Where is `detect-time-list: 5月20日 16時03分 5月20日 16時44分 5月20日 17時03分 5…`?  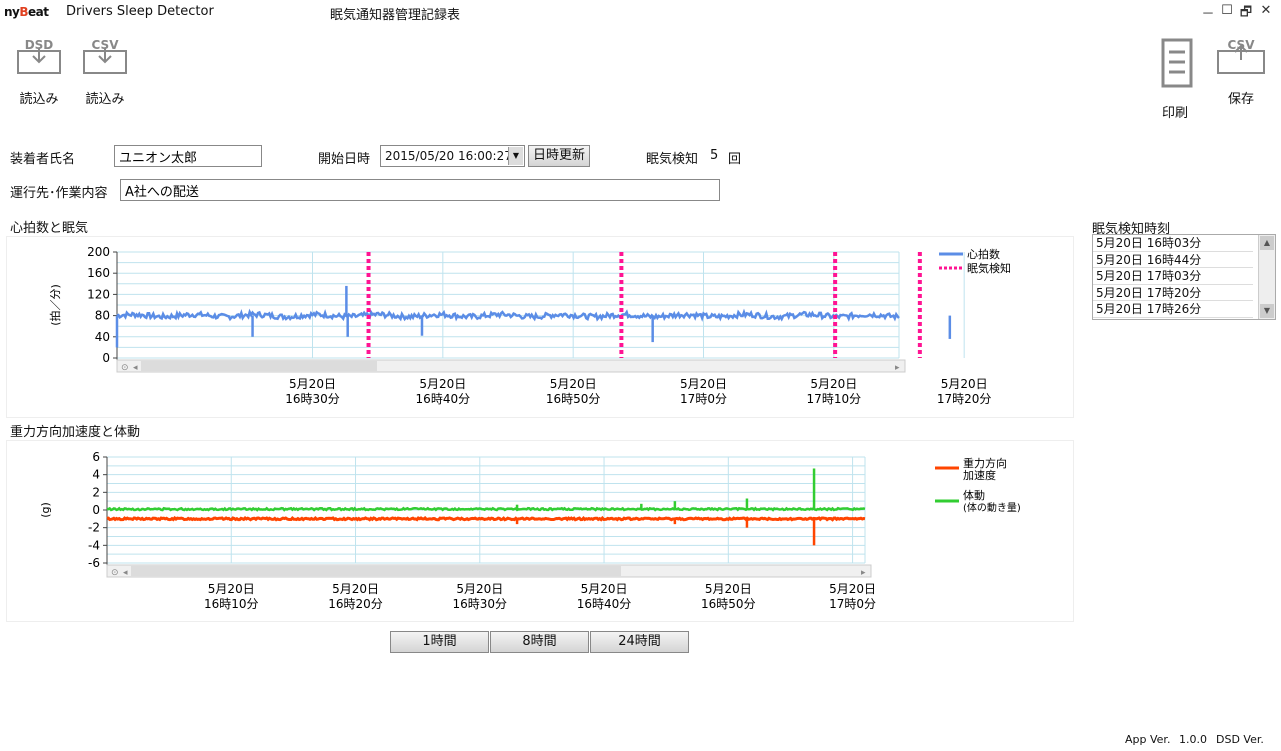 detect-time-list: 5月20日 16時03分 5月20日 16時44分 5月20日 17時03分 5… is located at coordinates (1184, 277).